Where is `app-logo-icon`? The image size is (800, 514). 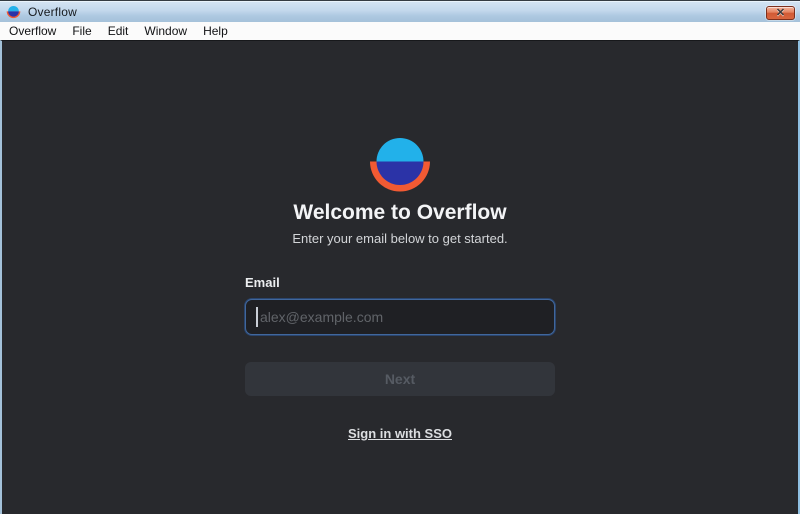
app-logo-icon is located at coordinates (13, 12).